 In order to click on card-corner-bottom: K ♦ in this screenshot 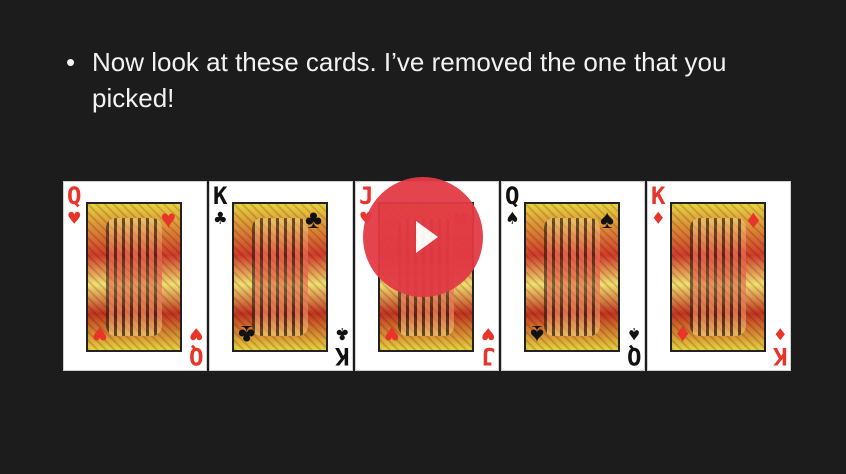, I will do `click(779, 346)`.